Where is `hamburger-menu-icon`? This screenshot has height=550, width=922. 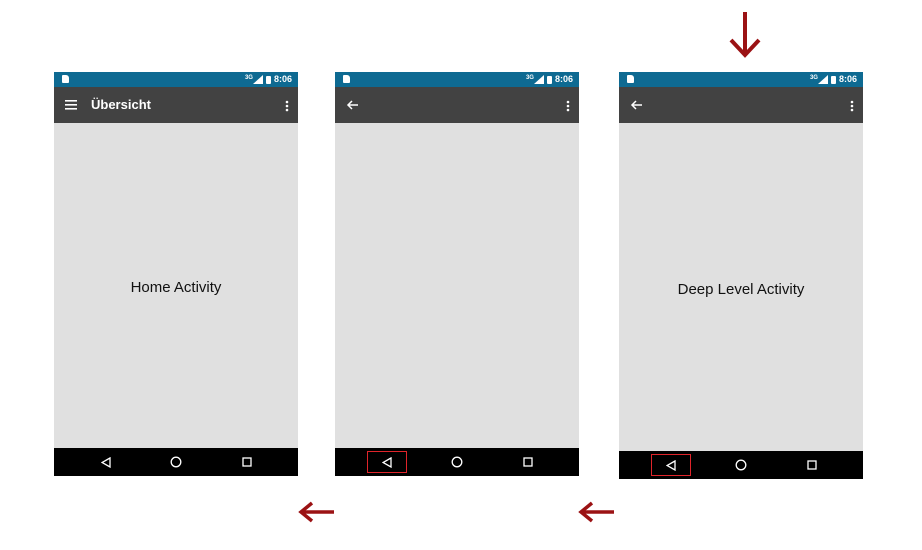 hamburger-menu-icon is located at coordinates (73, 105).